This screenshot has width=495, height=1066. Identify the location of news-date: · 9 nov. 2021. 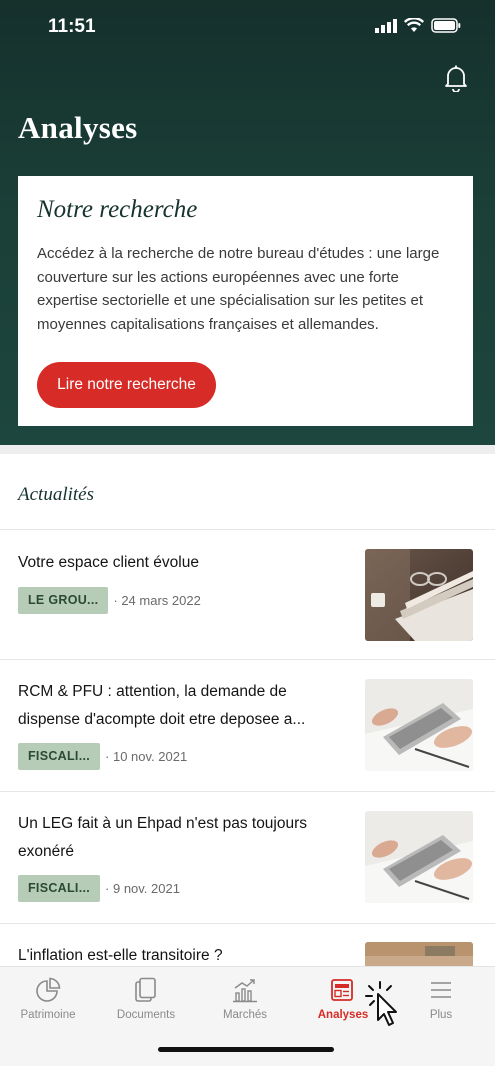
(142, 888).